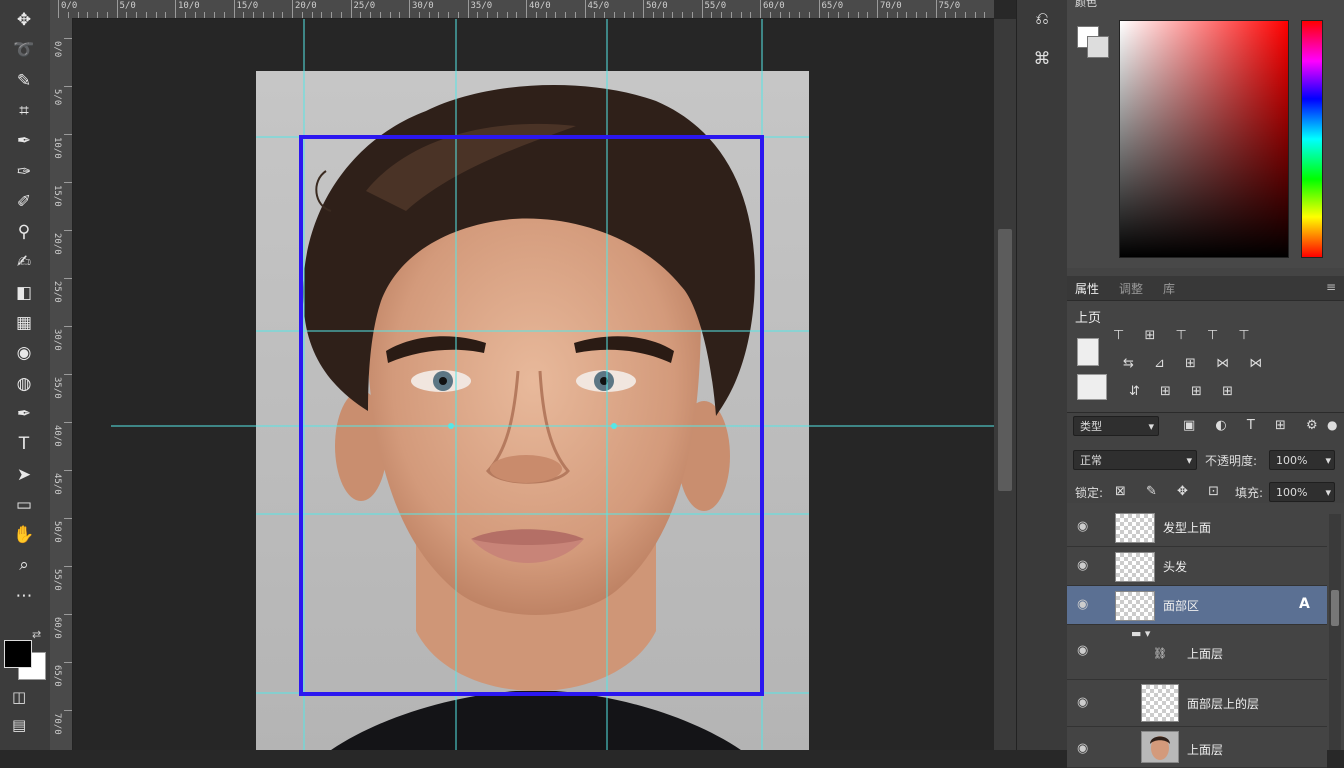 This screenshot has width=1344, height=768. What do you see at coordinates (1332, 425) in the screenshot?
I see `filter-toggle-icon: ●` at bounding box center [1332, 425].